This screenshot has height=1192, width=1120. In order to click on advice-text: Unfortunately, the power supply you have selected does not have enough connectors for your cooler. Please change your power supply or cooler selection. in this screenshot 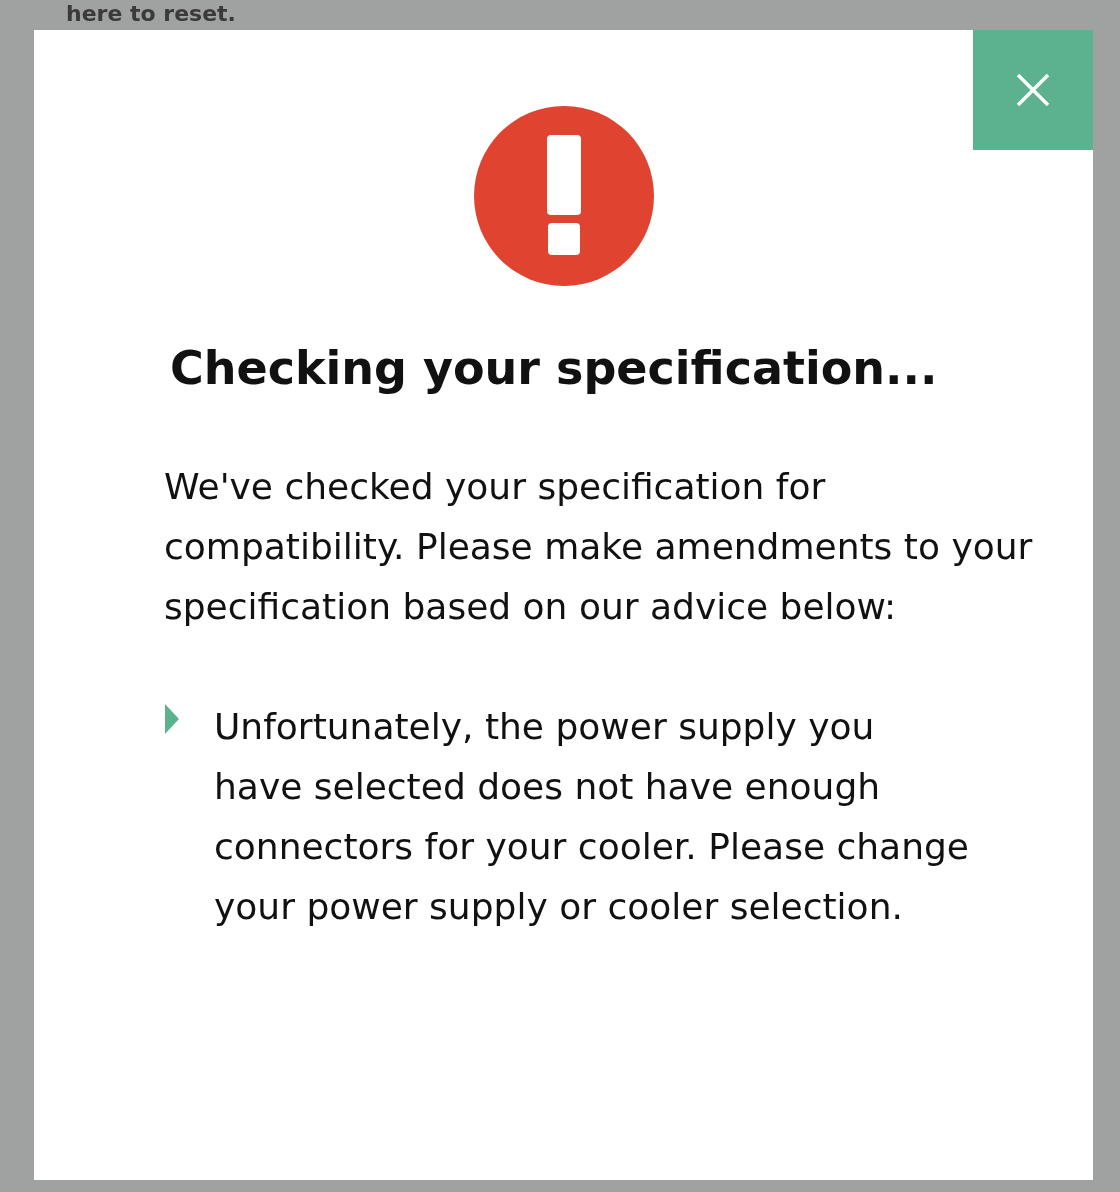, I will do `click(592, 817)`.